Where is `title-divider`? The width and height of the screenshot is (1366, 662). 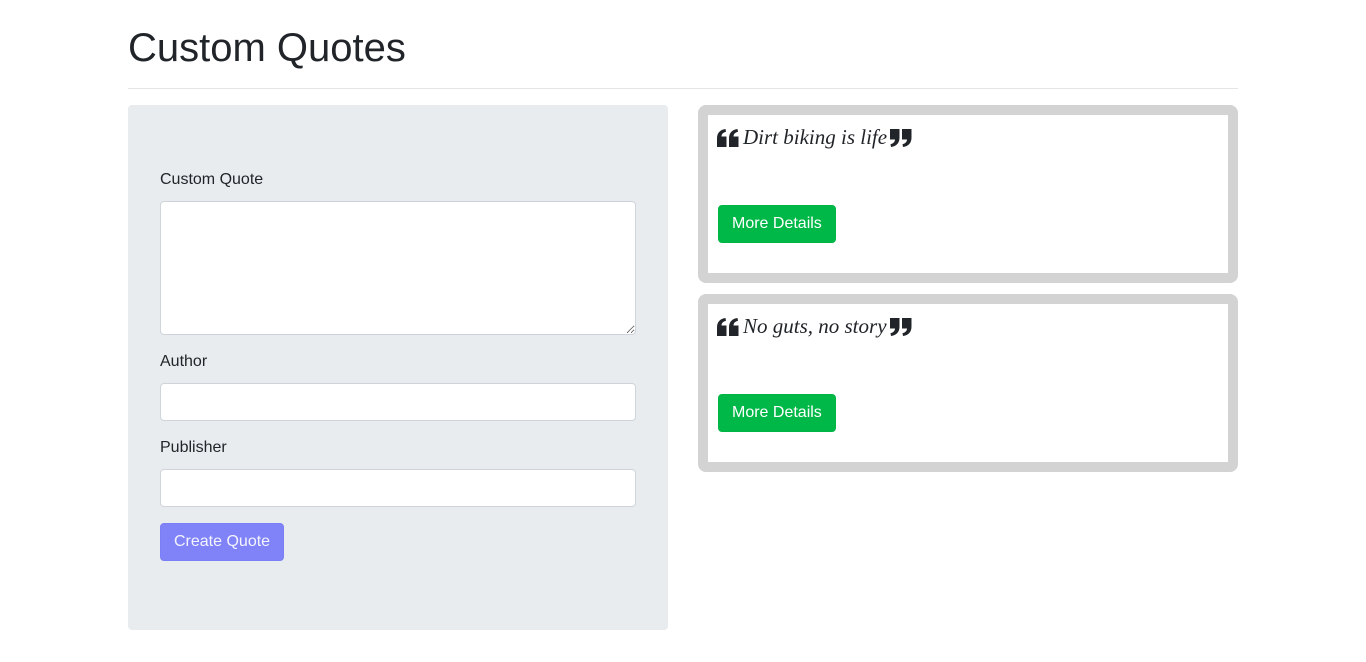 title-divider is located at coordinates (683, 88).